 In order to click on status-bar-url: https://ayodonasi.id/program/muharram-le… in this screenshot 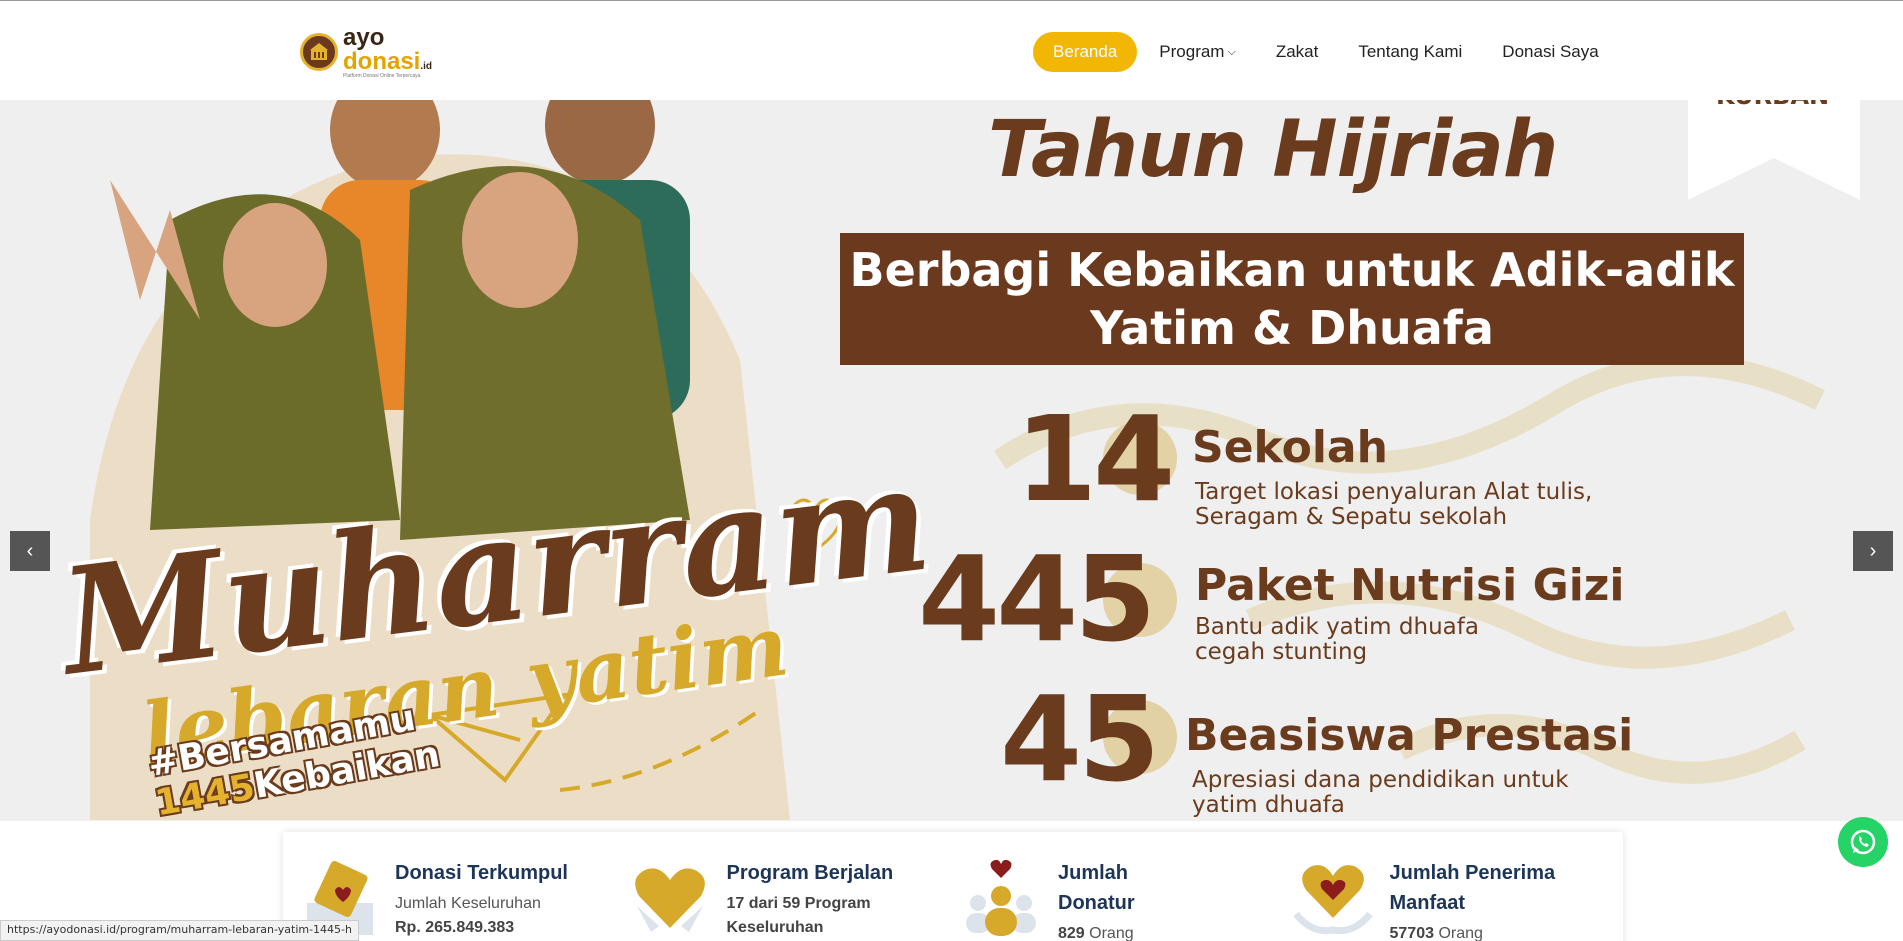, I will do `click(179, 930)`.